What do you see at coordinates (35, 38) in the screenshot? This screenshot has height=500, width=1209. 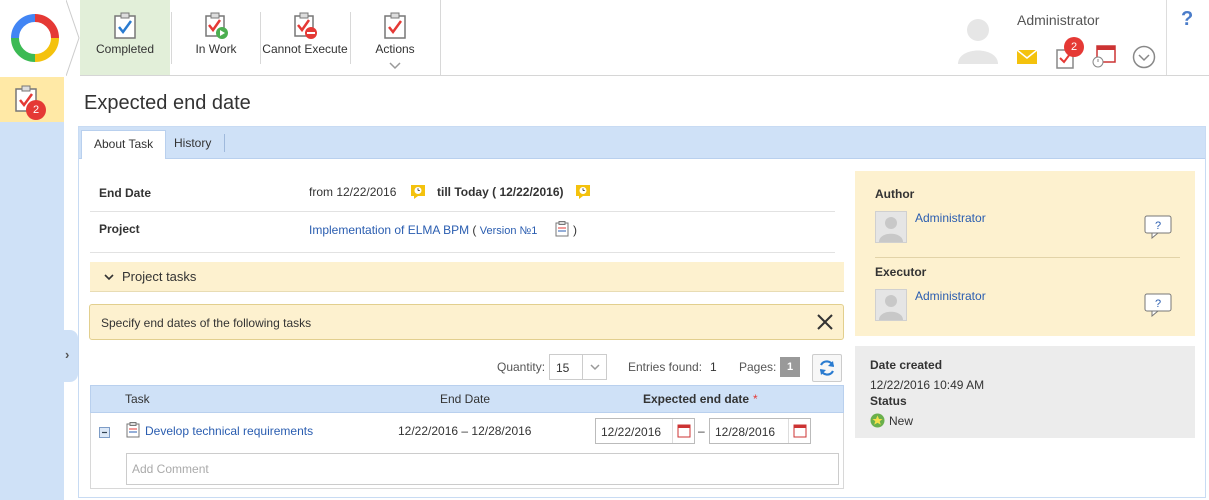 I see `elma-logo-icon` at bounding box center [35, 38].